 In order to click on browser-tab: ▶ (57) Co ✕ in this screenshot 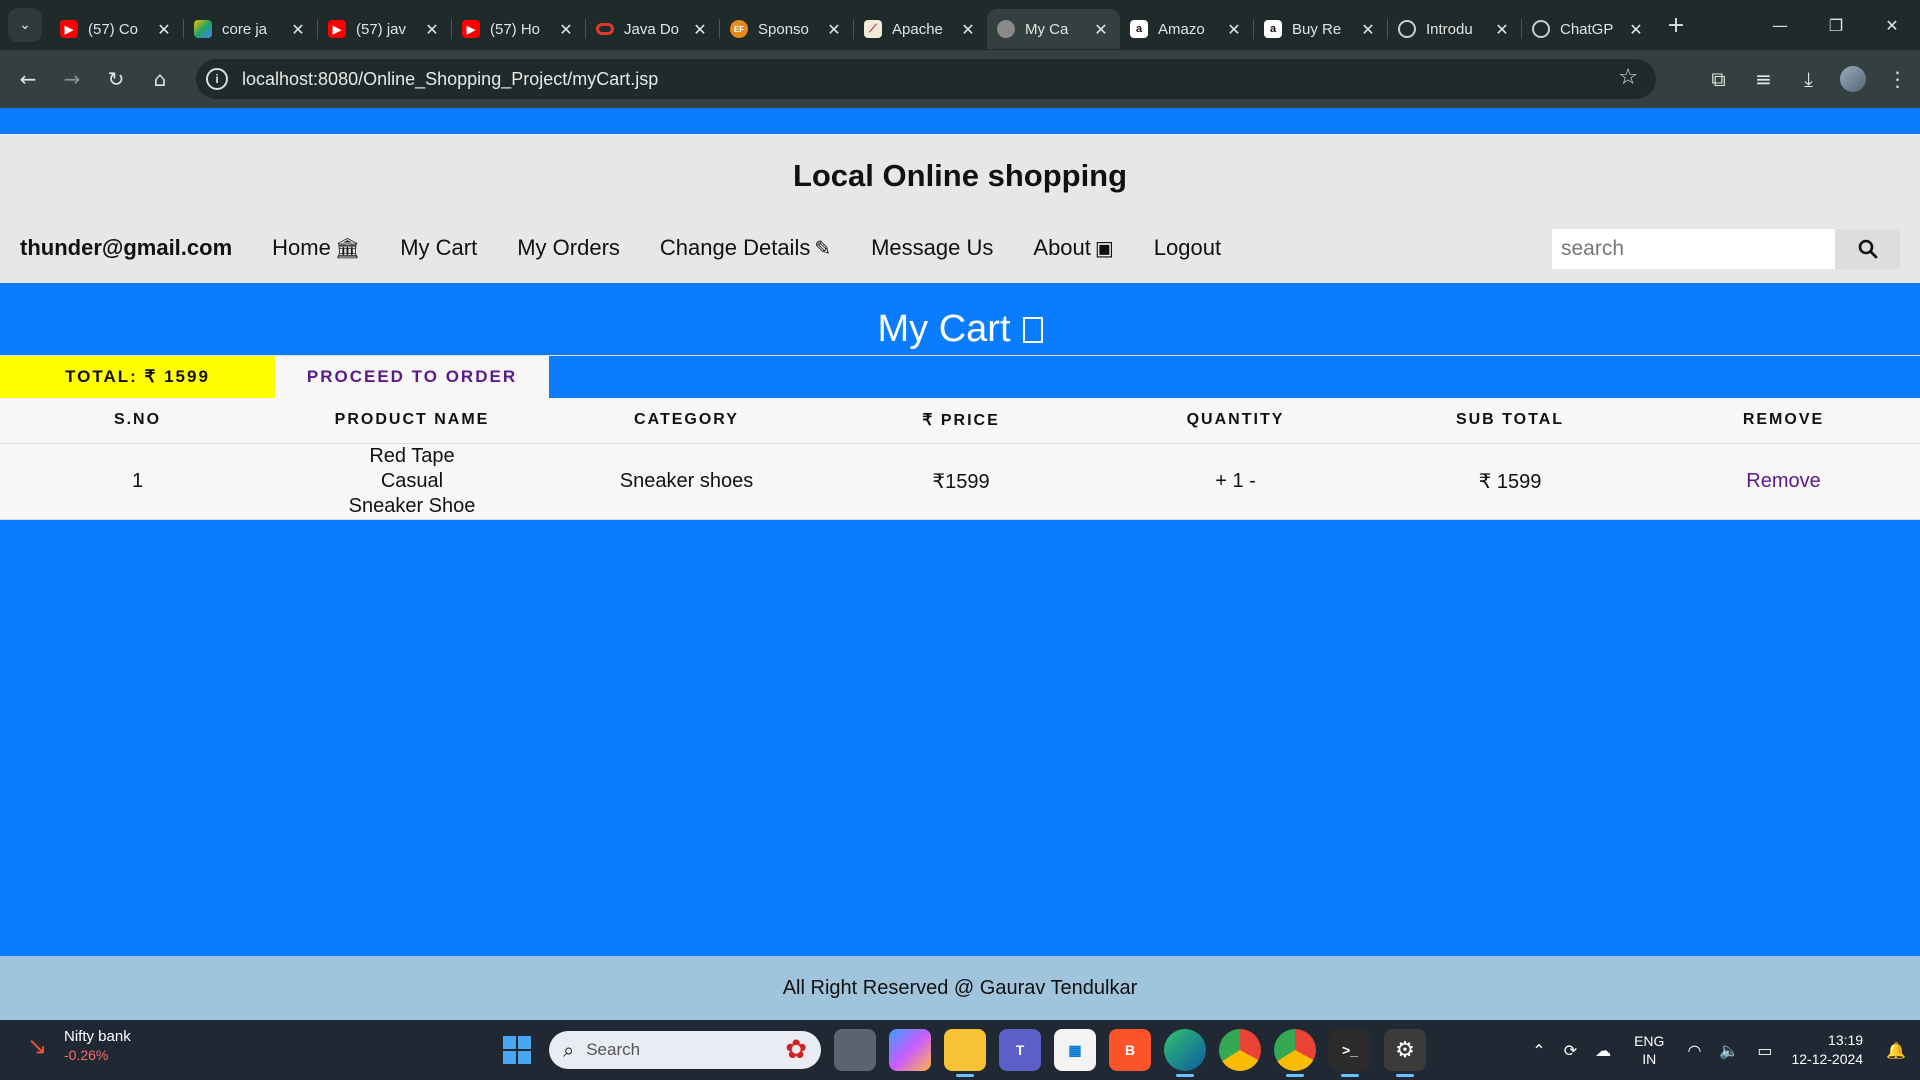, I will do `click(116, 29)`.